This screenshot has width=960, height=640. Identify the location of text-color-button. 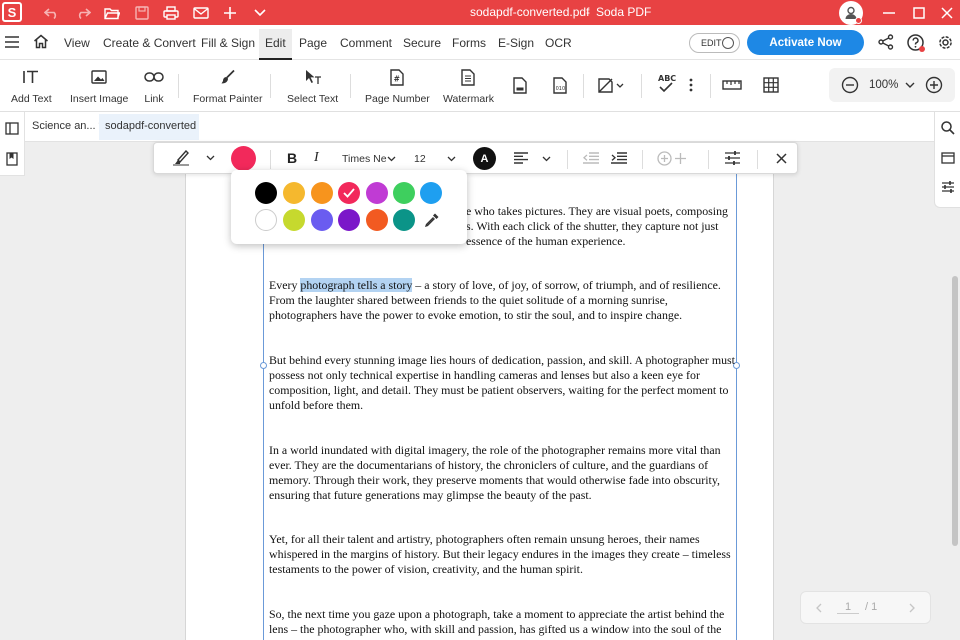
(243, 158).